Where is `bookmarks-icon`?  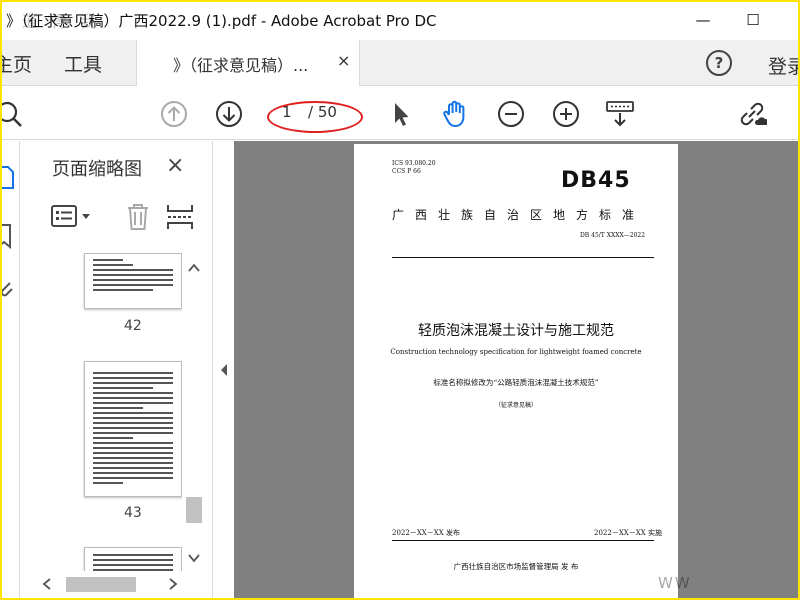
bookmarks-icon is located at coordinates (9, 236).